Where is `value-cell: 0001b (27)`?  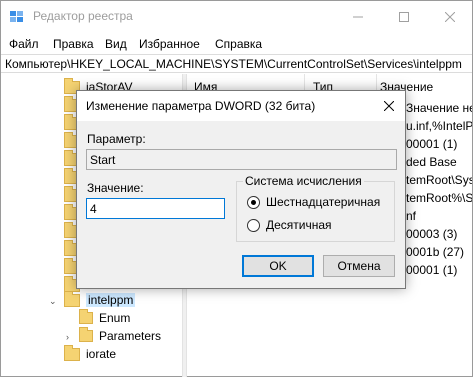 value-cell: 0001b (27) is located at coordinates (435, 252).